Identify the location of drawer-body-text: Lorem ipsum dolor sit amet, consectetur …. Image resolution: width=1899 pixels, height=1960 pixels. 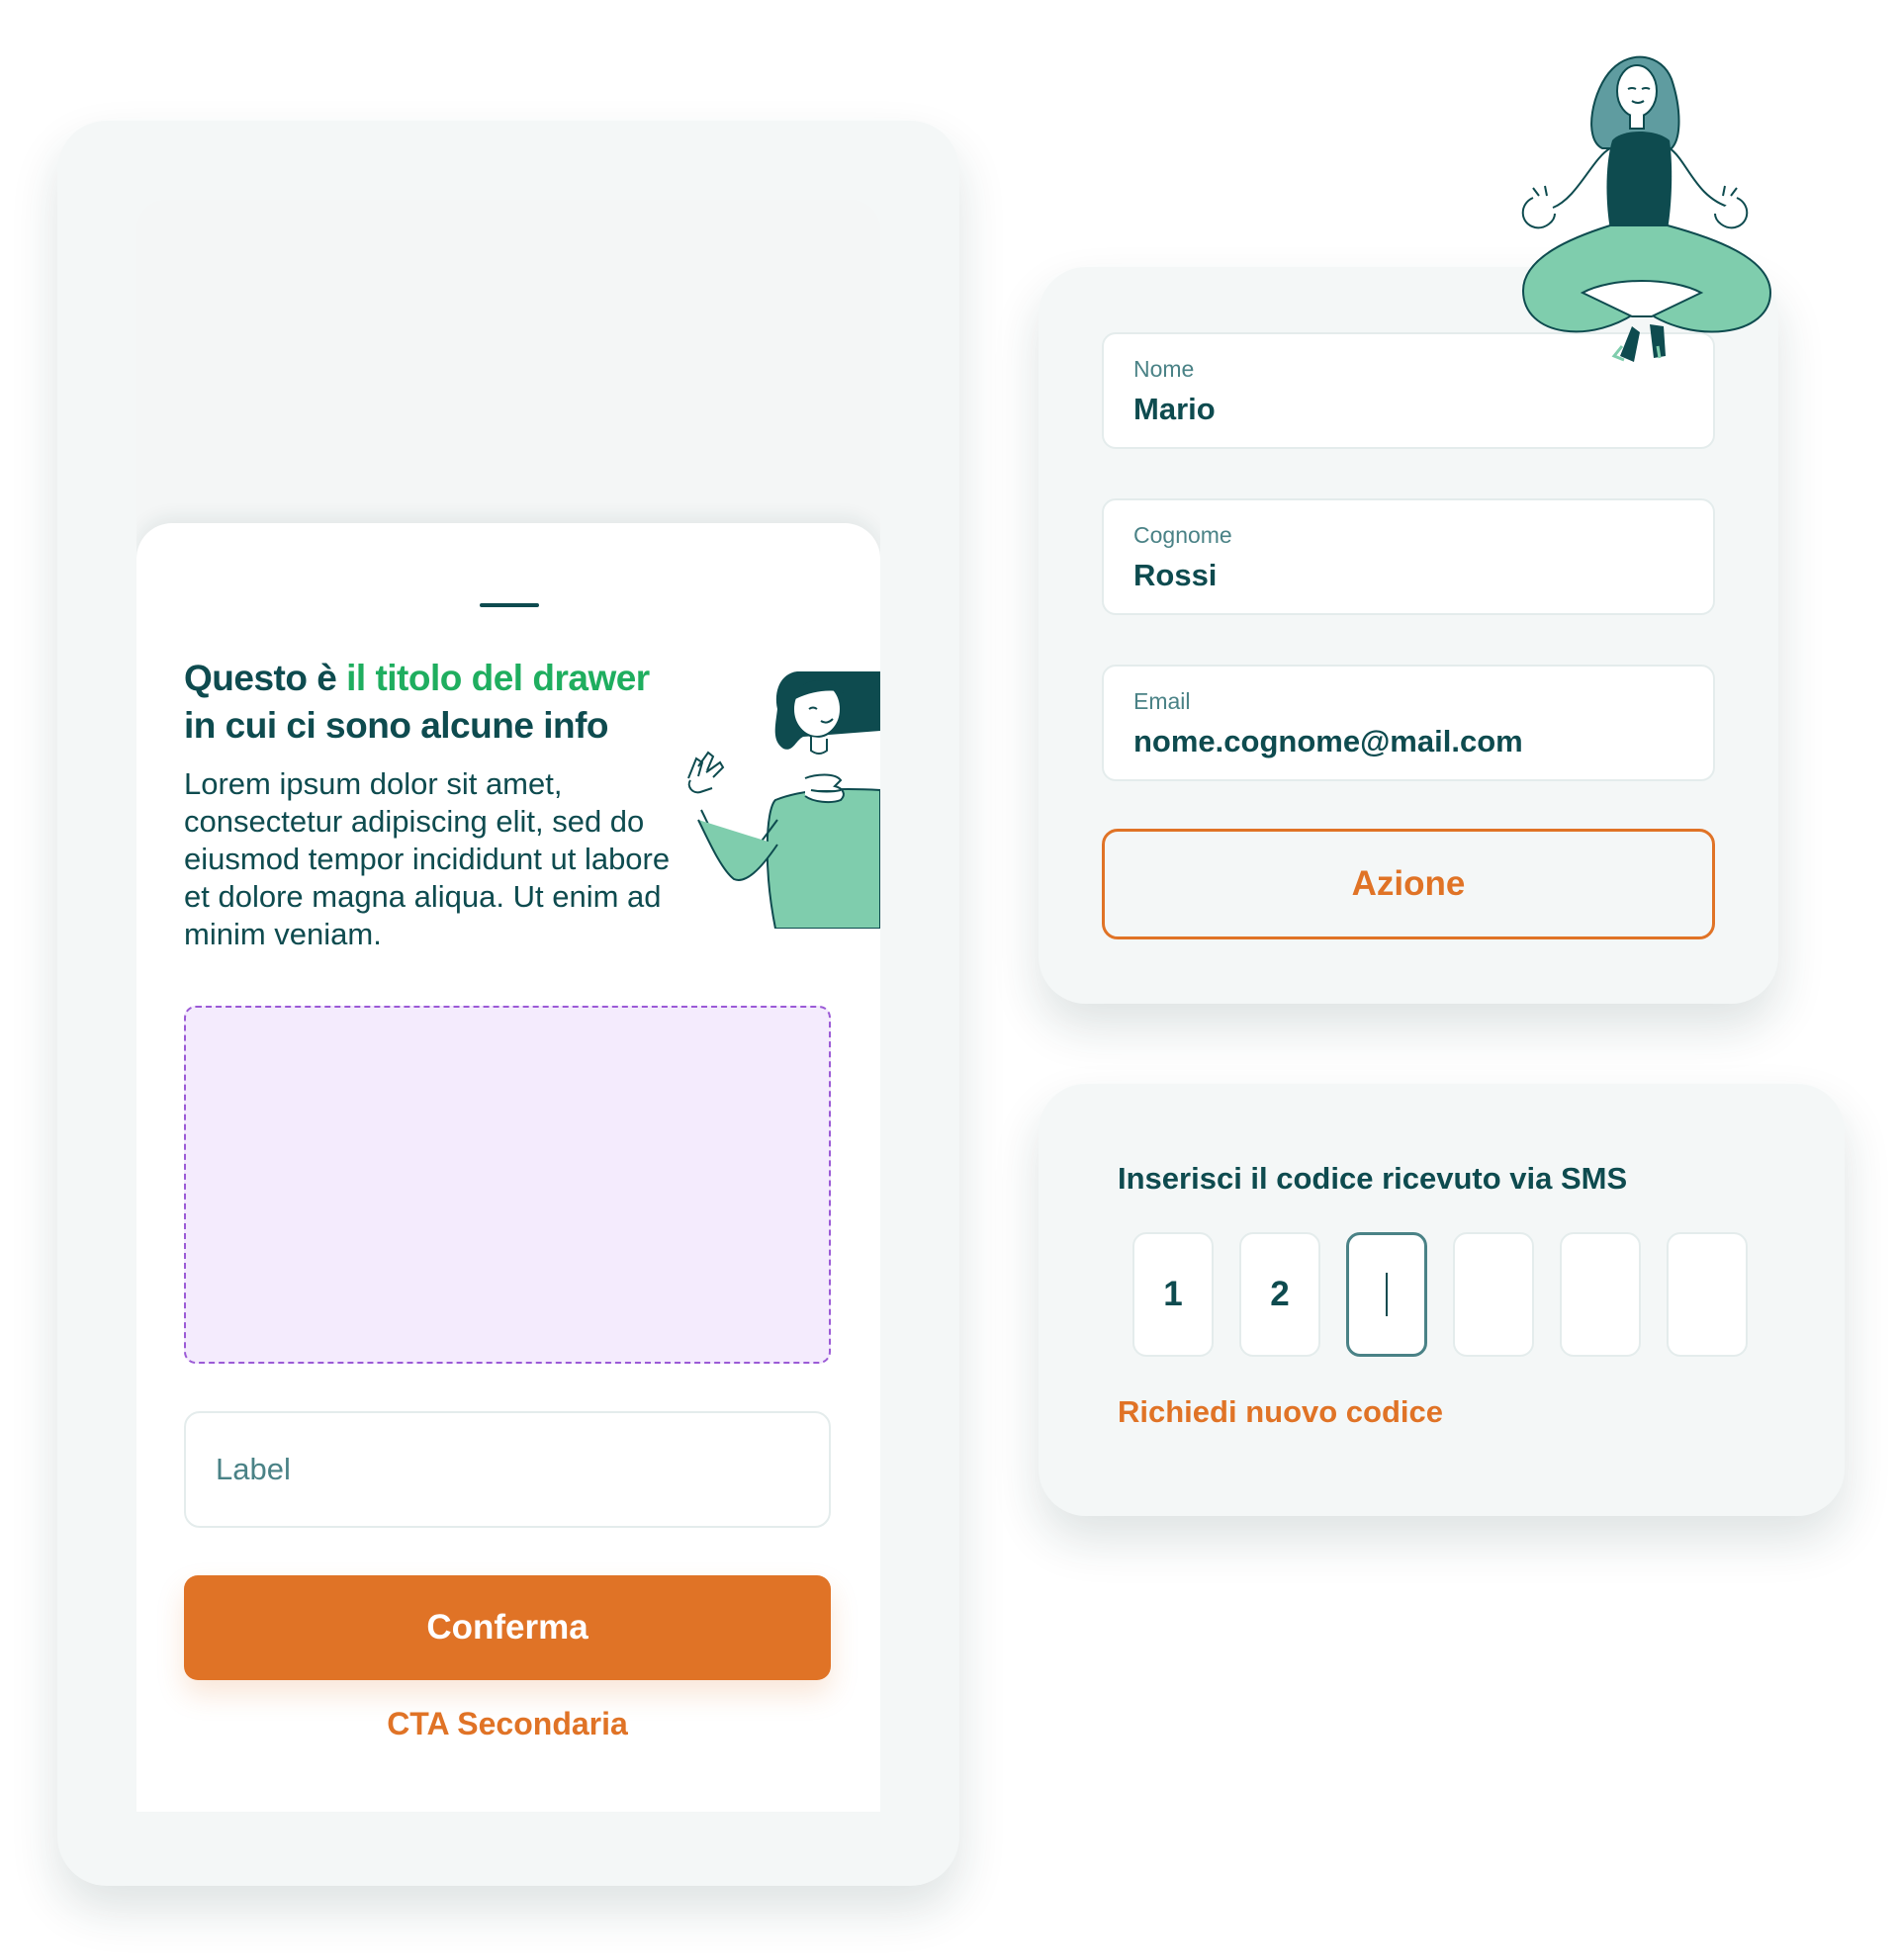
(427, 859).